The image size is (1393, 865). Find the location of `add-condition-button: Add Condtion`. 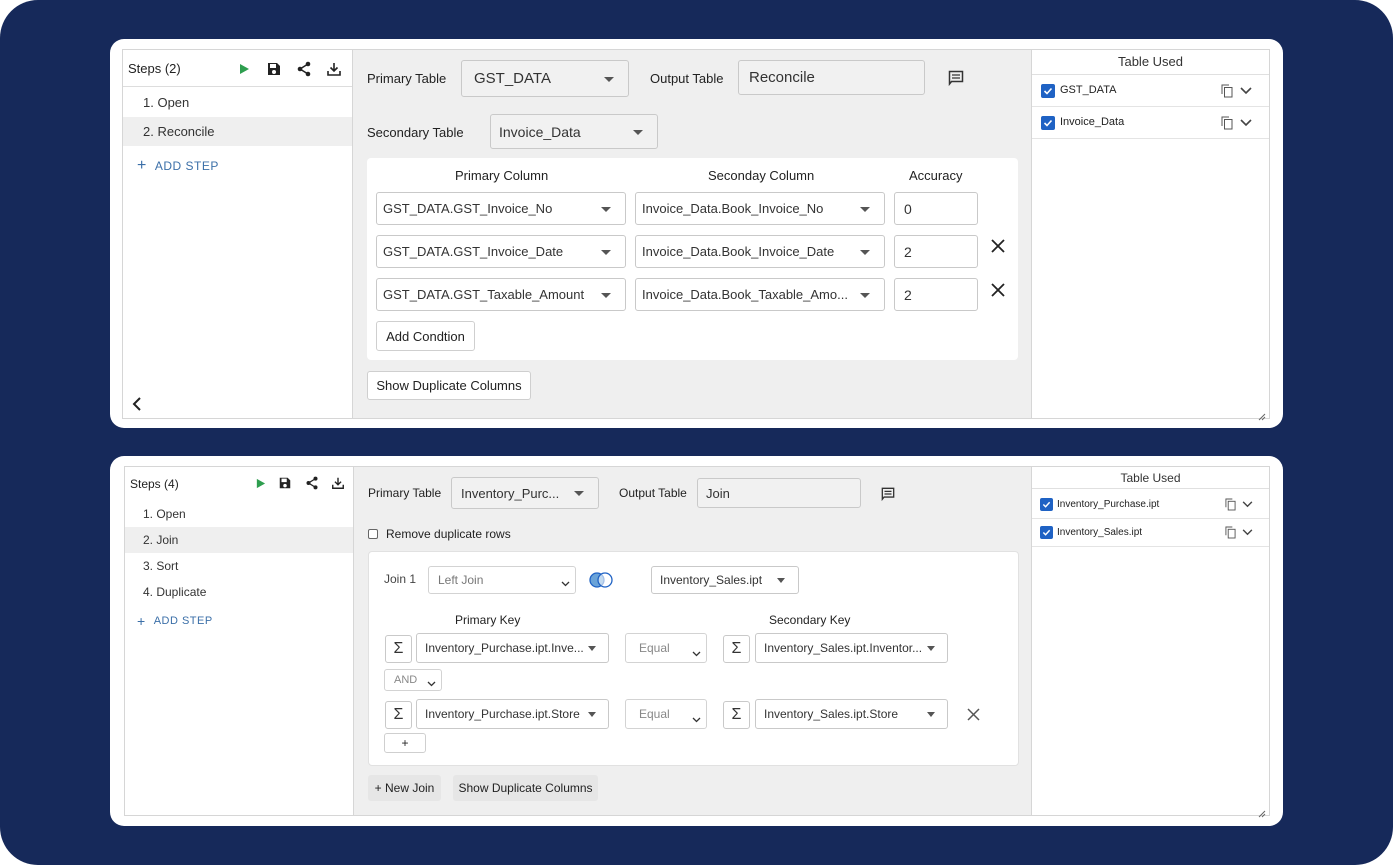

add-condition-button: Add Condtion is located at coordinates (425, 336).